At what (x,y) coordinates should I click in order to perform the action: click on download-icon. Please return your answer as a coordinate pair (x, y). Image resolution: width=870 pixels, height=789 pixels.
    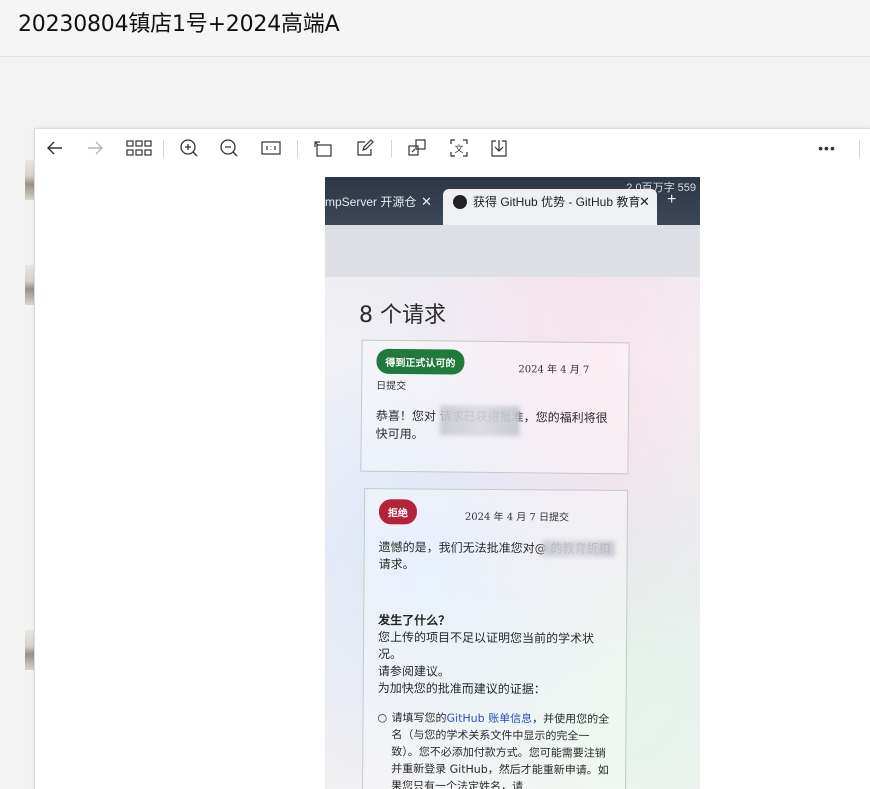
    Looking at the image, I should click on (499, 148).